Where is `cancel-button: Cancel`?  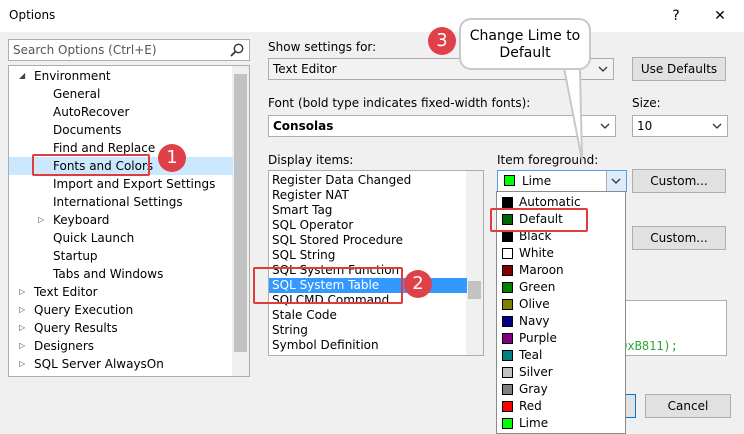 cancel-button: Cancel is located at coordinates (688, 406).